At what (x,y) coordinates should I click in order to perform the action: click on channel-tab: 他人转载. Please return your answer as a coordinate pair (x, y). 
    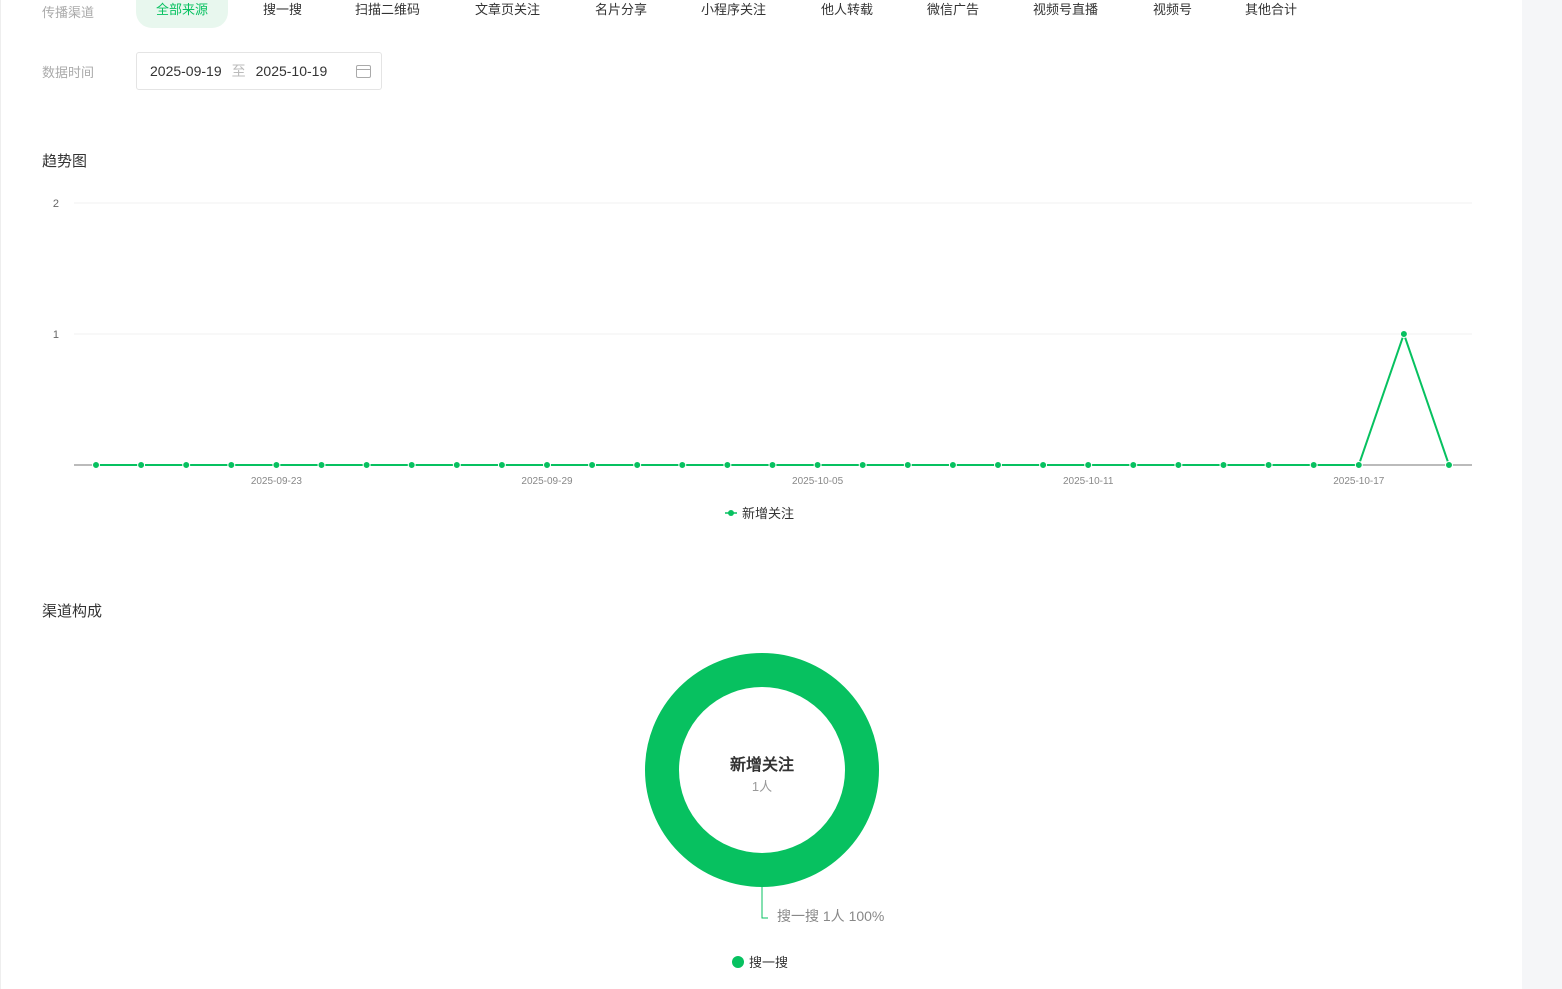
    Looking at the image, I should click on (847, 14).